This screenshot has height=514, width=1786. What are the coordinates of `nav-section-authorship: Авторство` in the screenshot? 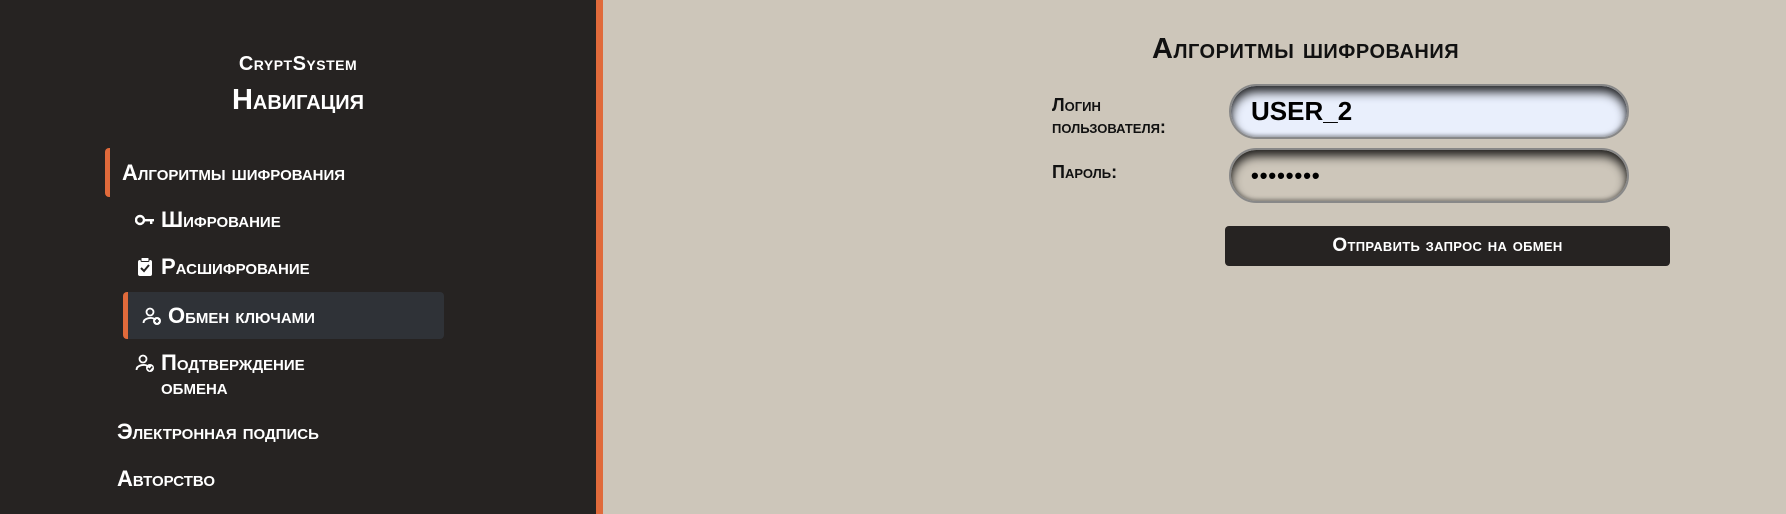 It's located at (166, 479).